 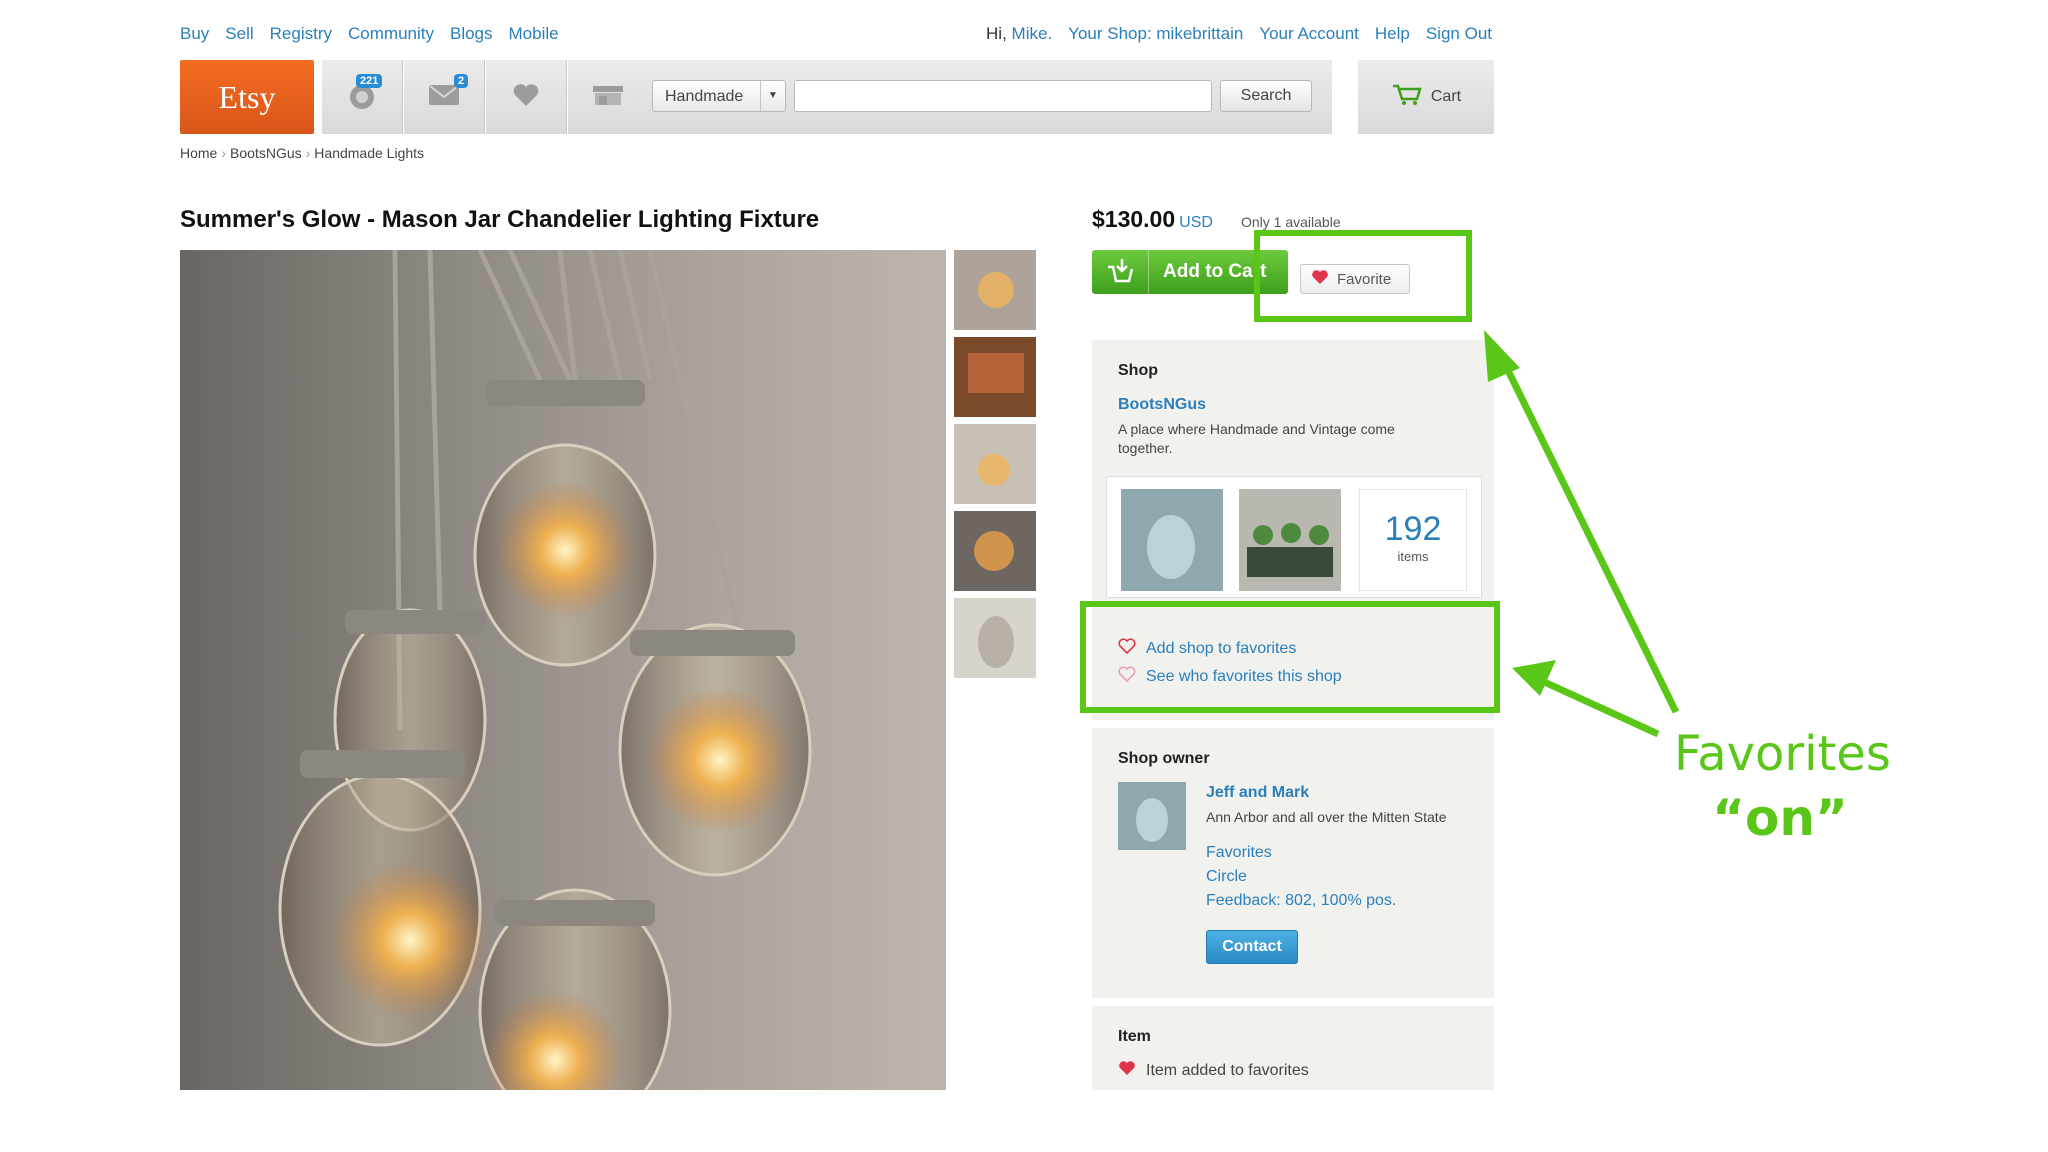 I want to click on annotation-arrows, so click(x=1582, y=534).